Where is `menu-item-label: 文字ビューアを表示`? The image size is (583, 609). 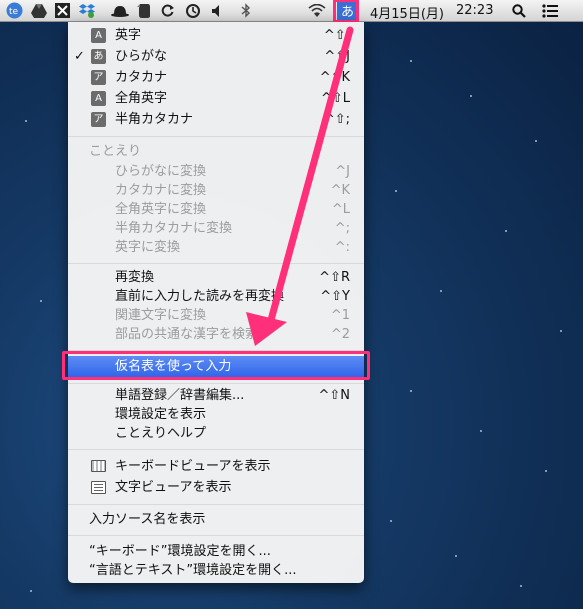 menu-item-label: 文字ビューアを表示 is located at coordinates (173, 487).